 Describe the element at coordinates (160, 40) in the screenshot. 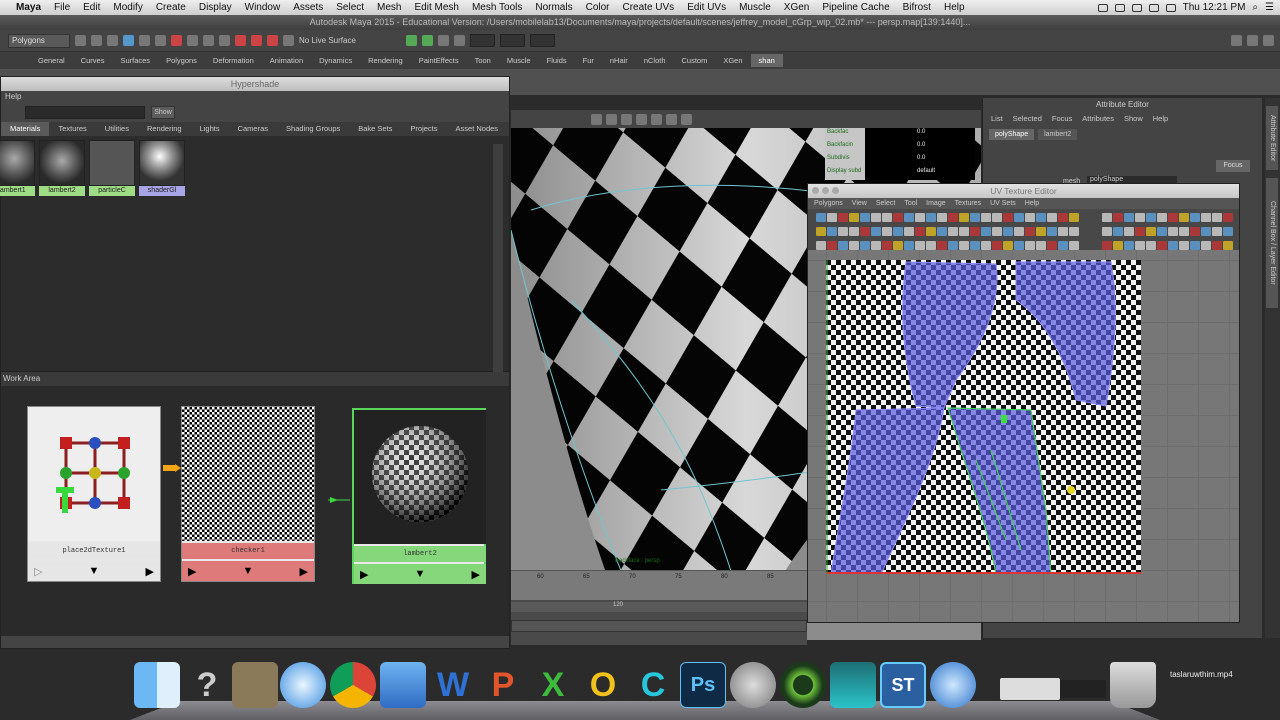

I see `select-component-icon` at that location.